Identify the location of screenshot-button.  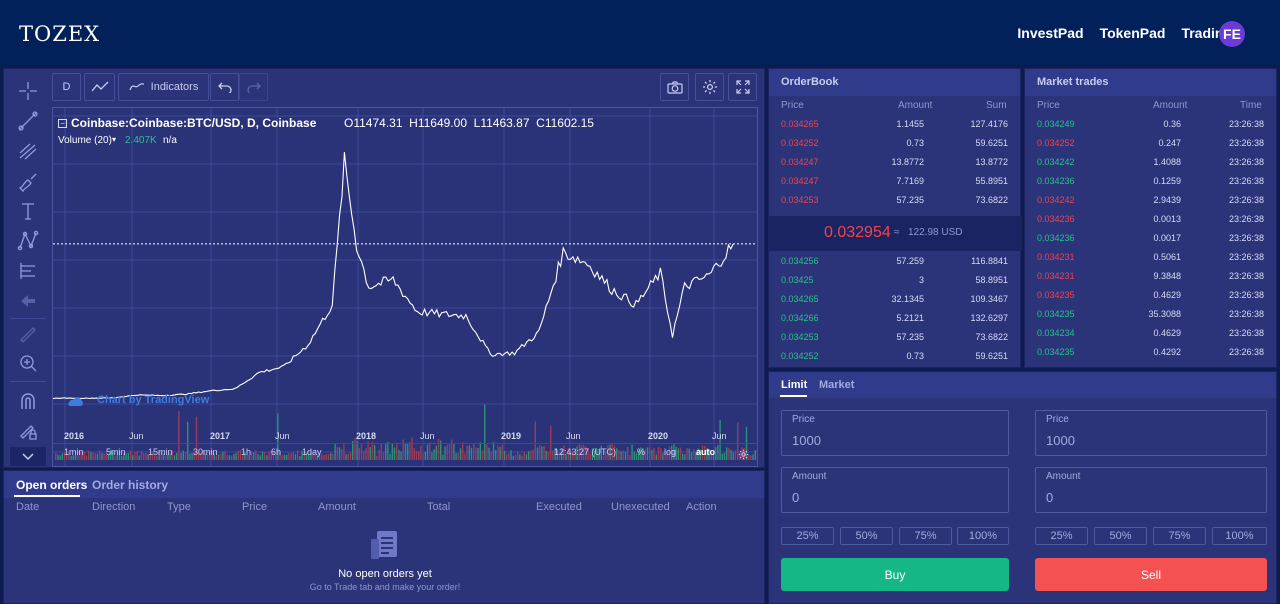
(674, 87).